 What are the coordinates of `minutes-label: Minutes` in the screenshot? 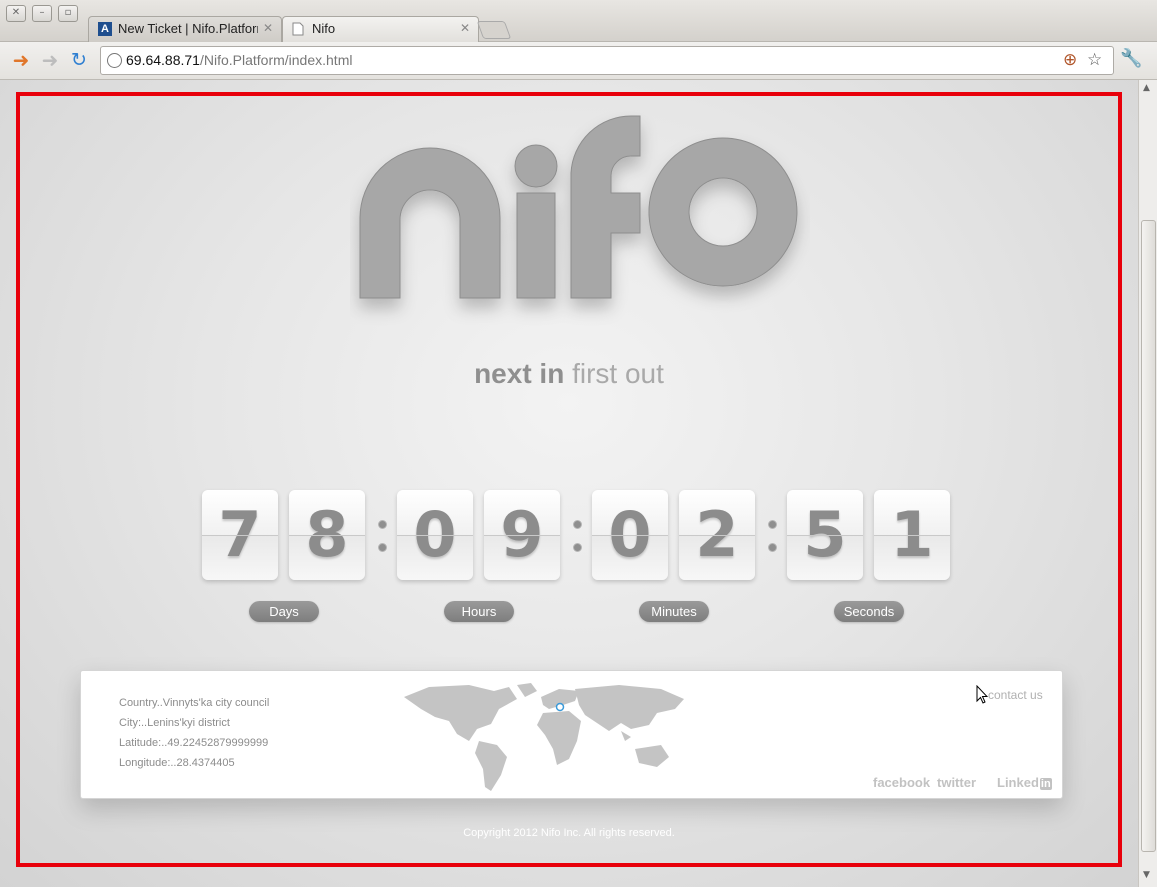 It's located at (674, 611).